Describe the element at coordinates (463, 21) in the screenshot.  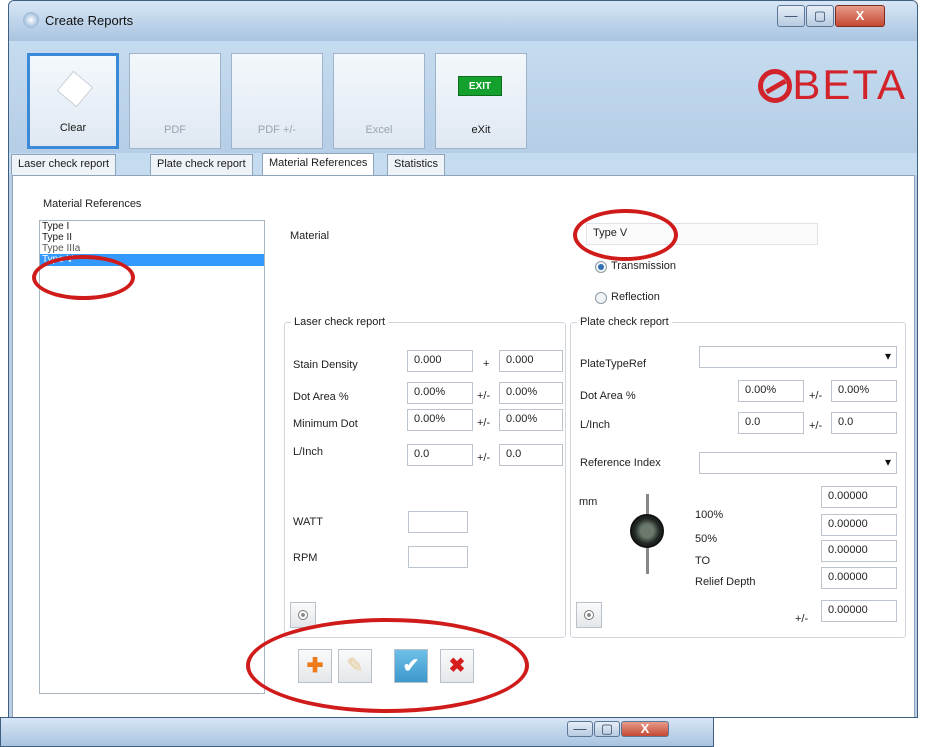
I see `title-bar: Create Reports — ▢ X` at that location.